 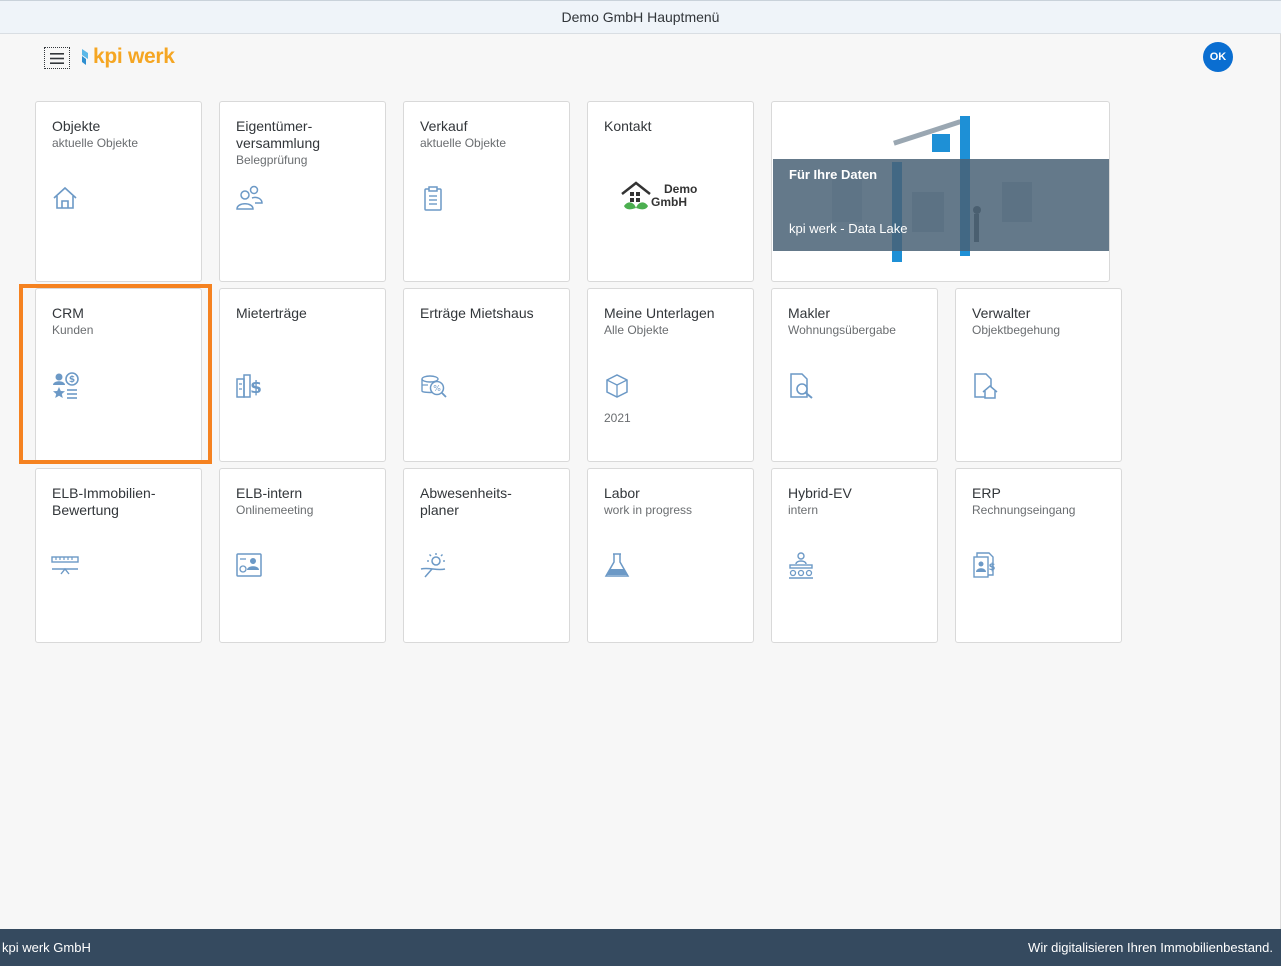 I want to click on invoice-icon: $, so click(x=984, y=565).